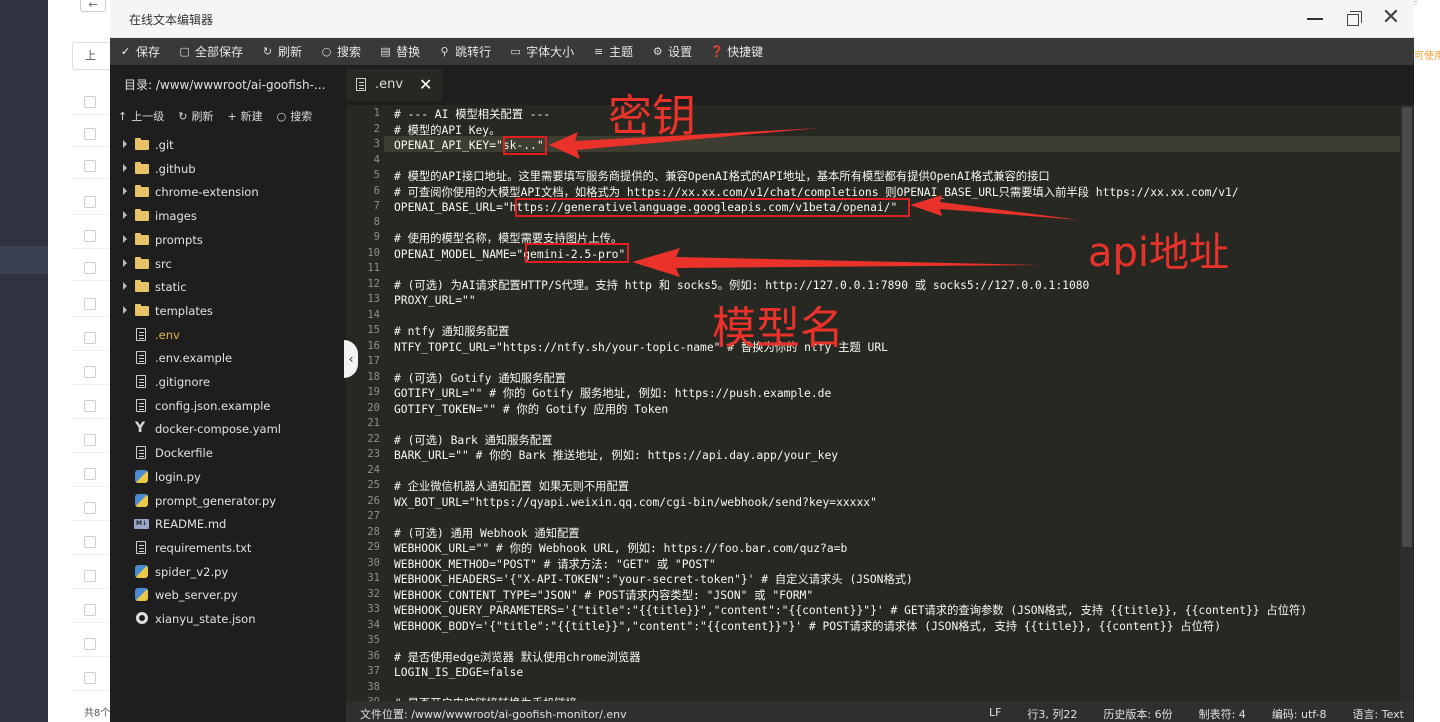  Describe the element at coordinates (194, 116) in the screenshot. I see `sidebar-refresh-button: ↻ 刷新` at that location.